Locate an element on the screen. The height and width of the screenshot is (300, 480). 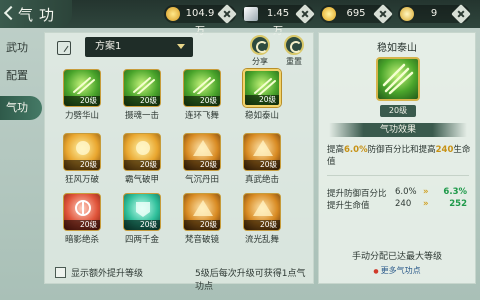
skill-slot: 20级力劈华山 is located at coordinates (82, 95).